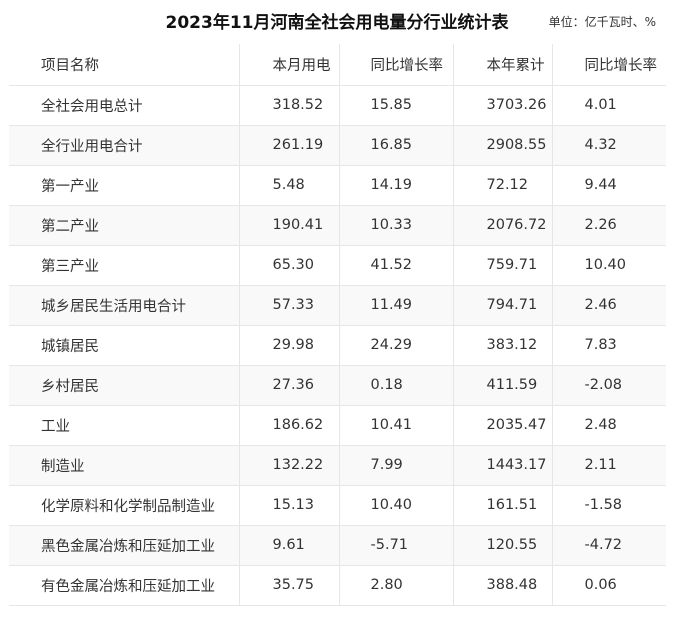  I want to click on cell-year-yoy: 2.48, so click(609, 425).